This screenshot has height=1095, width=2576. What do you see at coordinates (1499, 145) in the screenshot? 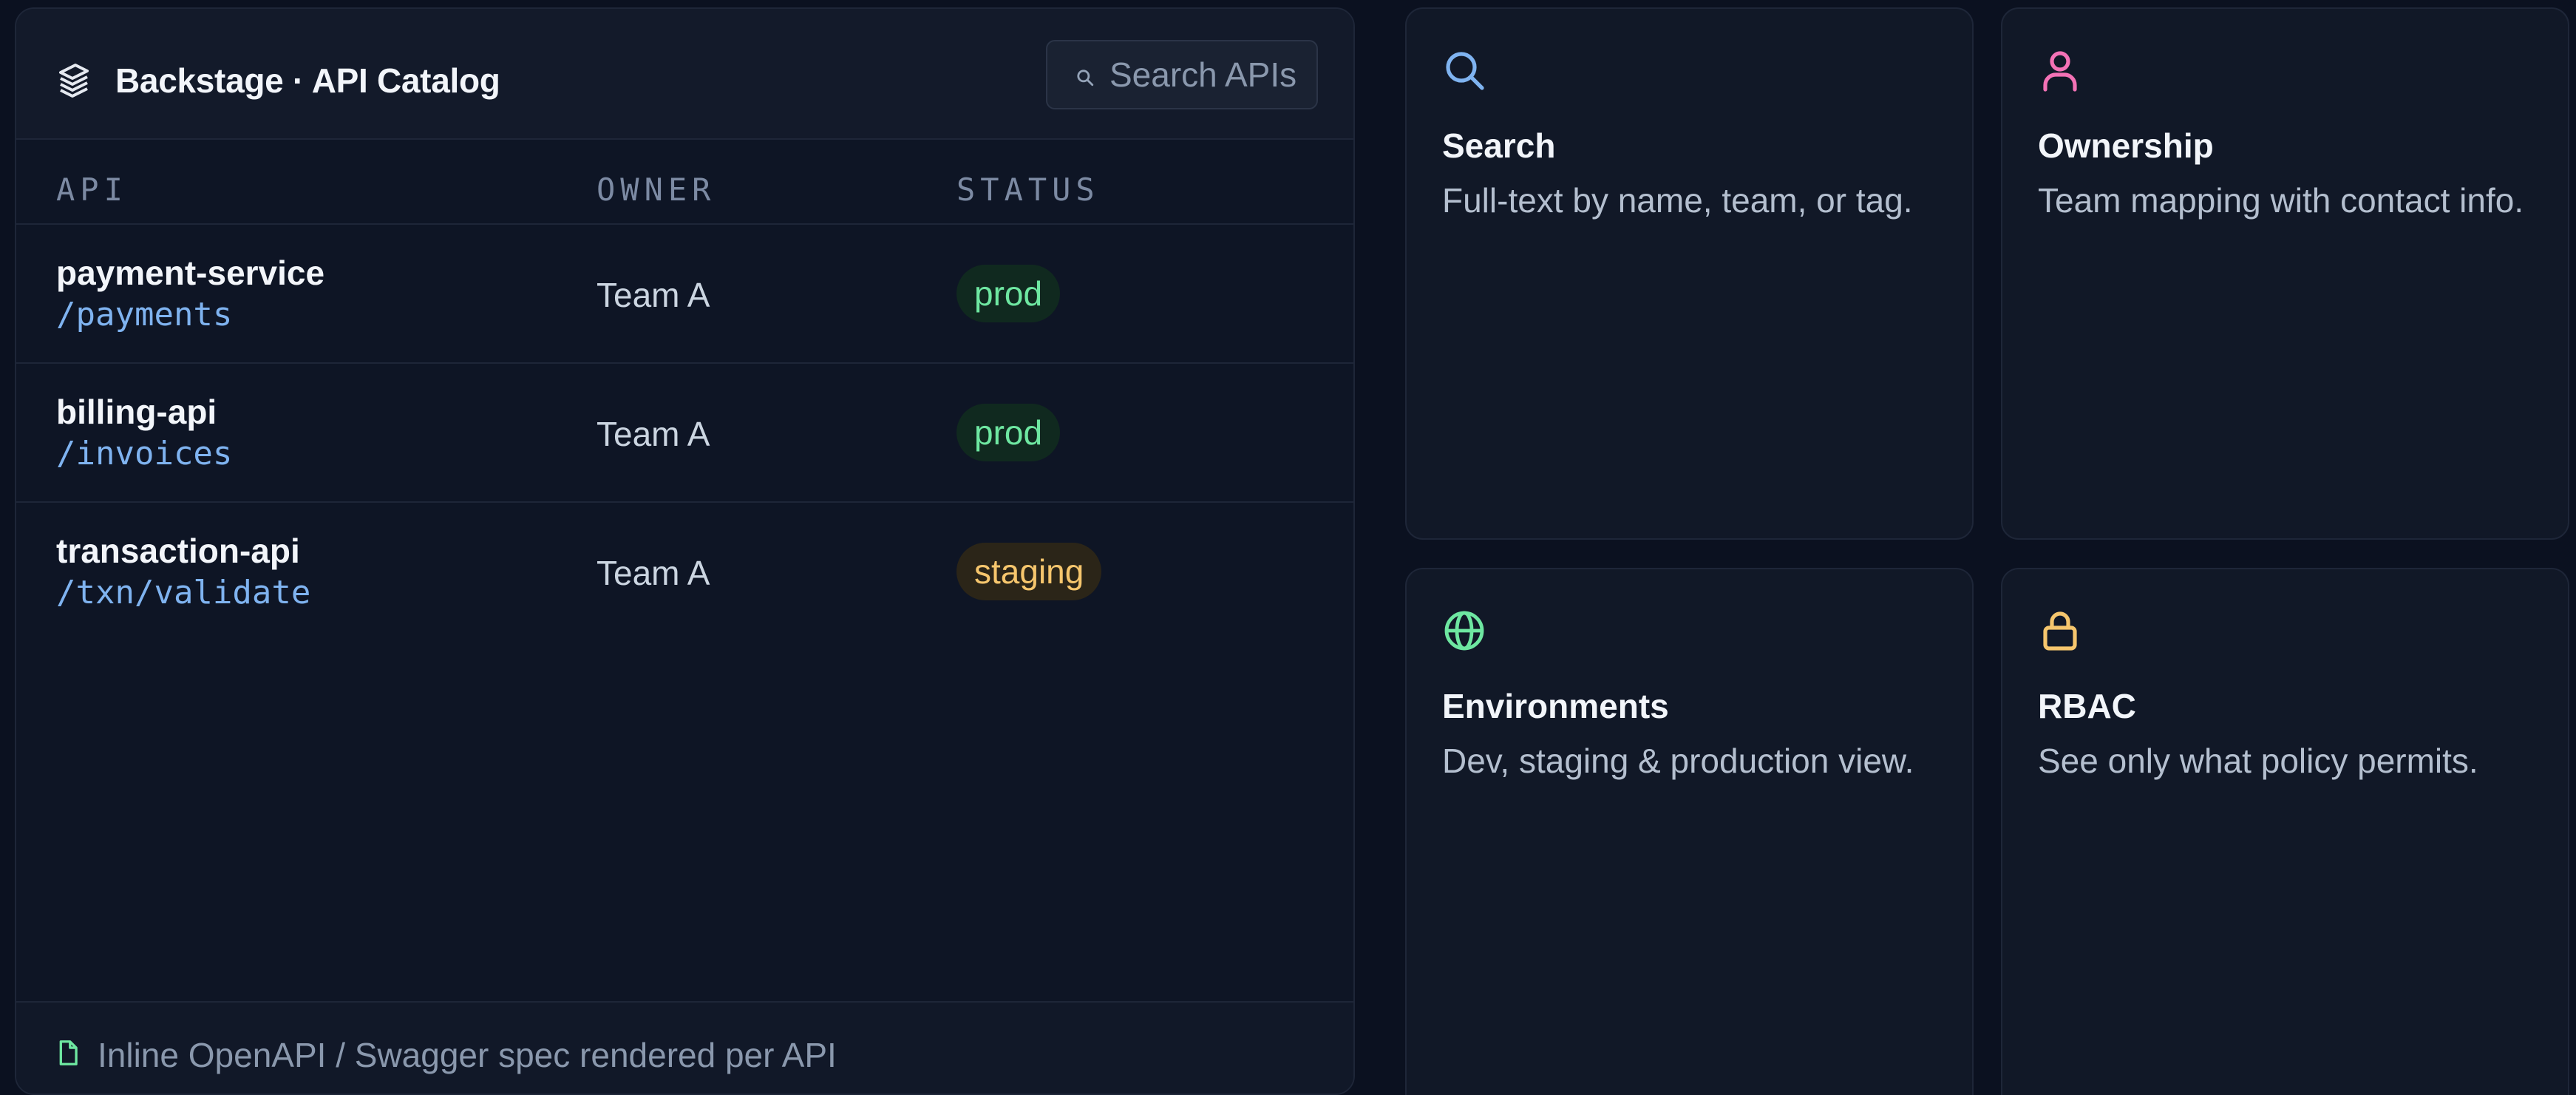
I see `feature-title: Search` at bounding box center [1499, 145].